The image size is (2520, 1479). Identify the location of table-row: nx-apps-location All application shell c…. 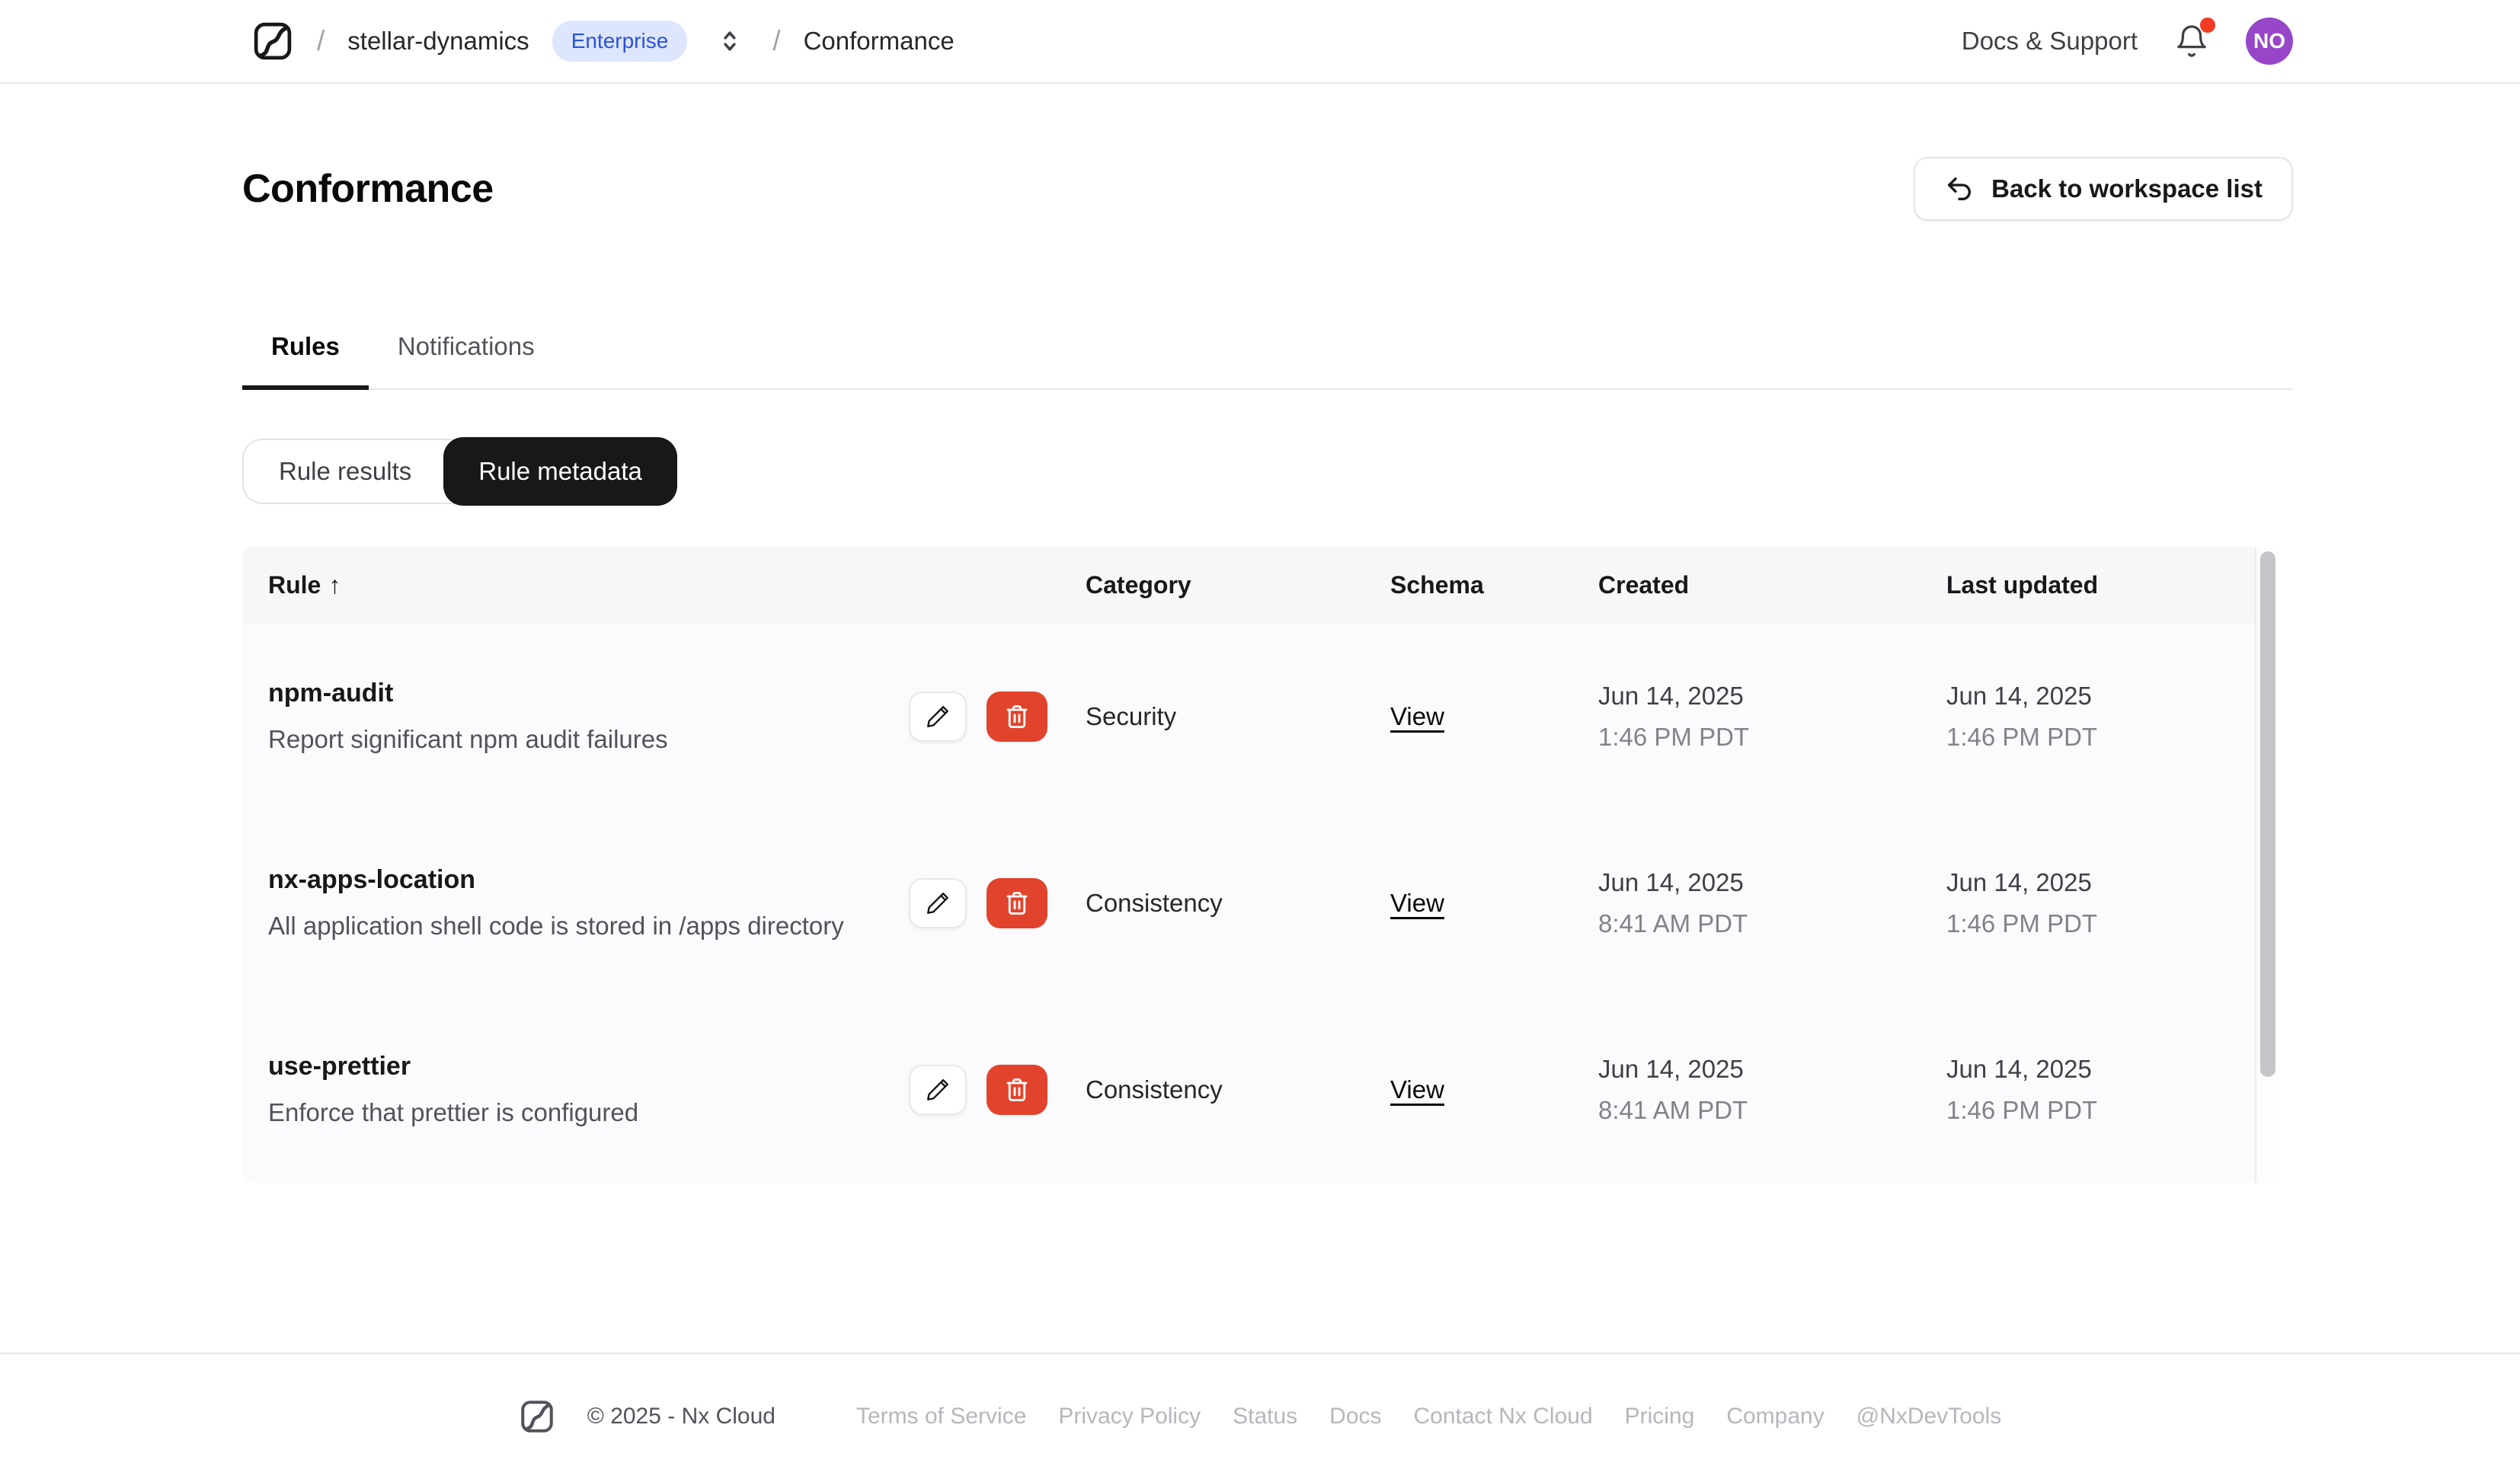
(1260, 903).